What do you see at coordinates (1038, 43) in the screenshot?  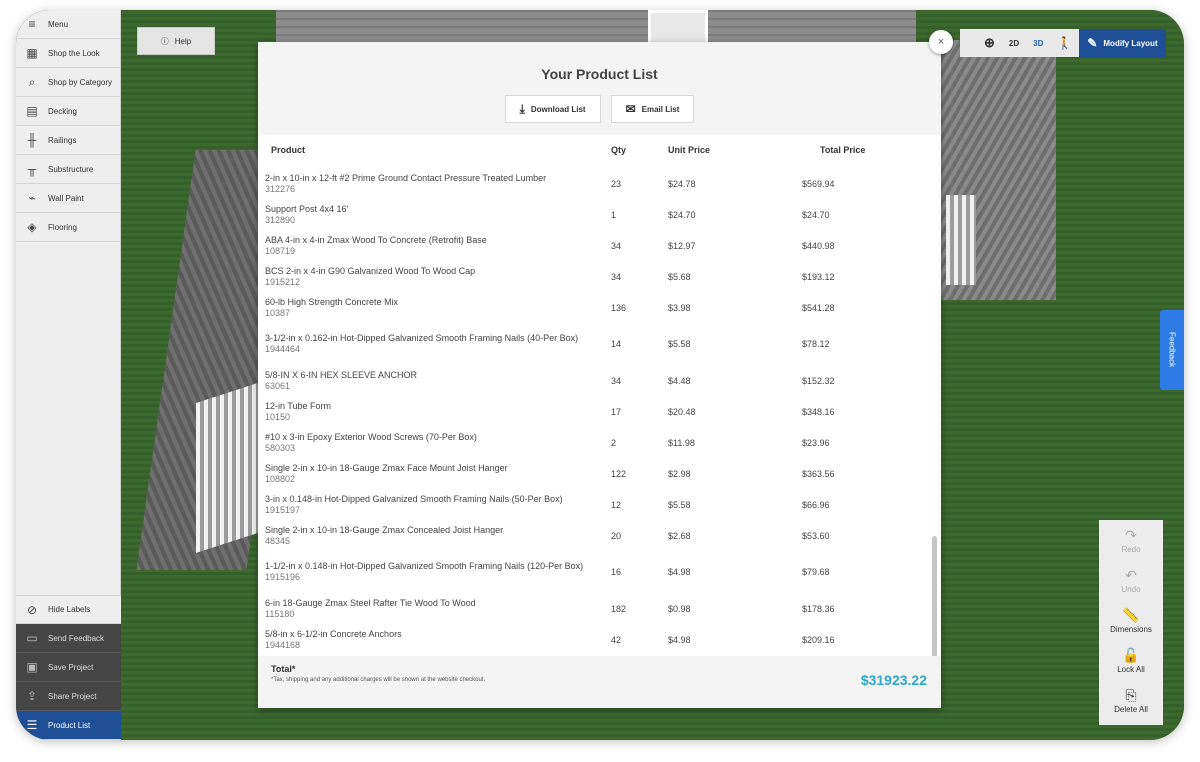 I see `view-3d-button: 3D` at bounding box center [1038, 43].